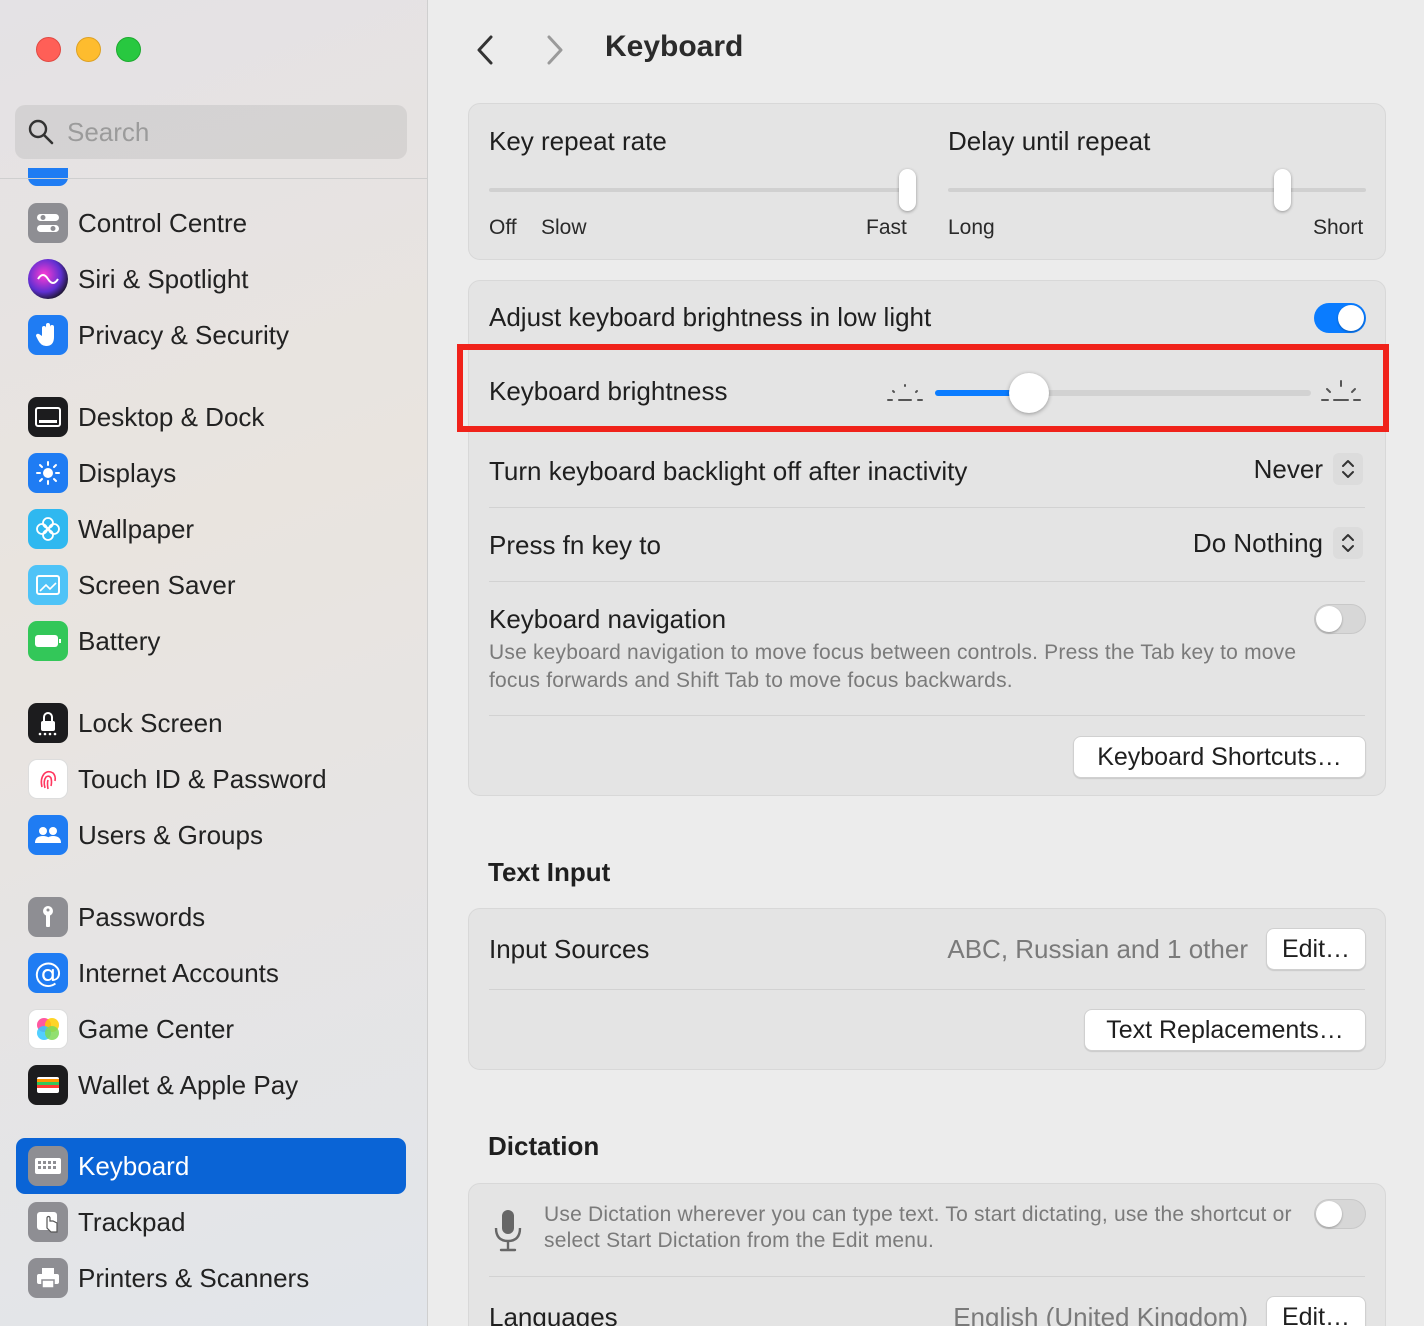 The image size is (1424, 1326). Describe the element at coordinates (213, 178) in the screenshot. I see `sidebar-divider` at that location.